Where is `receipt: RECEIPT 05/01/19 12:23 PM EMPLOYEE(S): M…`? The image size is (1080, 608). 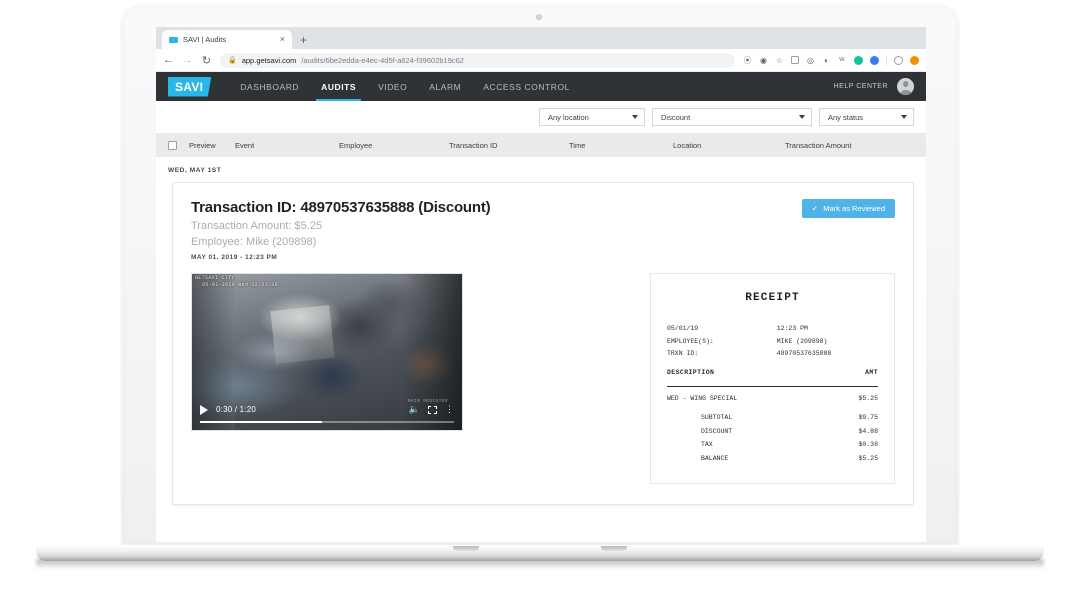
receipt: RECEIPT 05/01/19 12:23 PM EMPLOYEE(S): M… is located at coordinates (772, 379).